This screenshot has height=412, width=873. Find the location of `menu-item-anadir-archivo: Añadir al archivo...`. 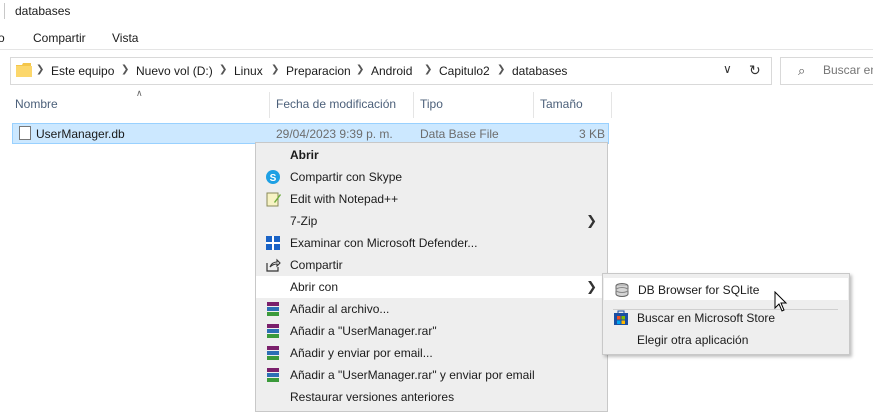

menu-item-anadir-archivo: Añadir al archivo... is located at coordinates (431, 309).